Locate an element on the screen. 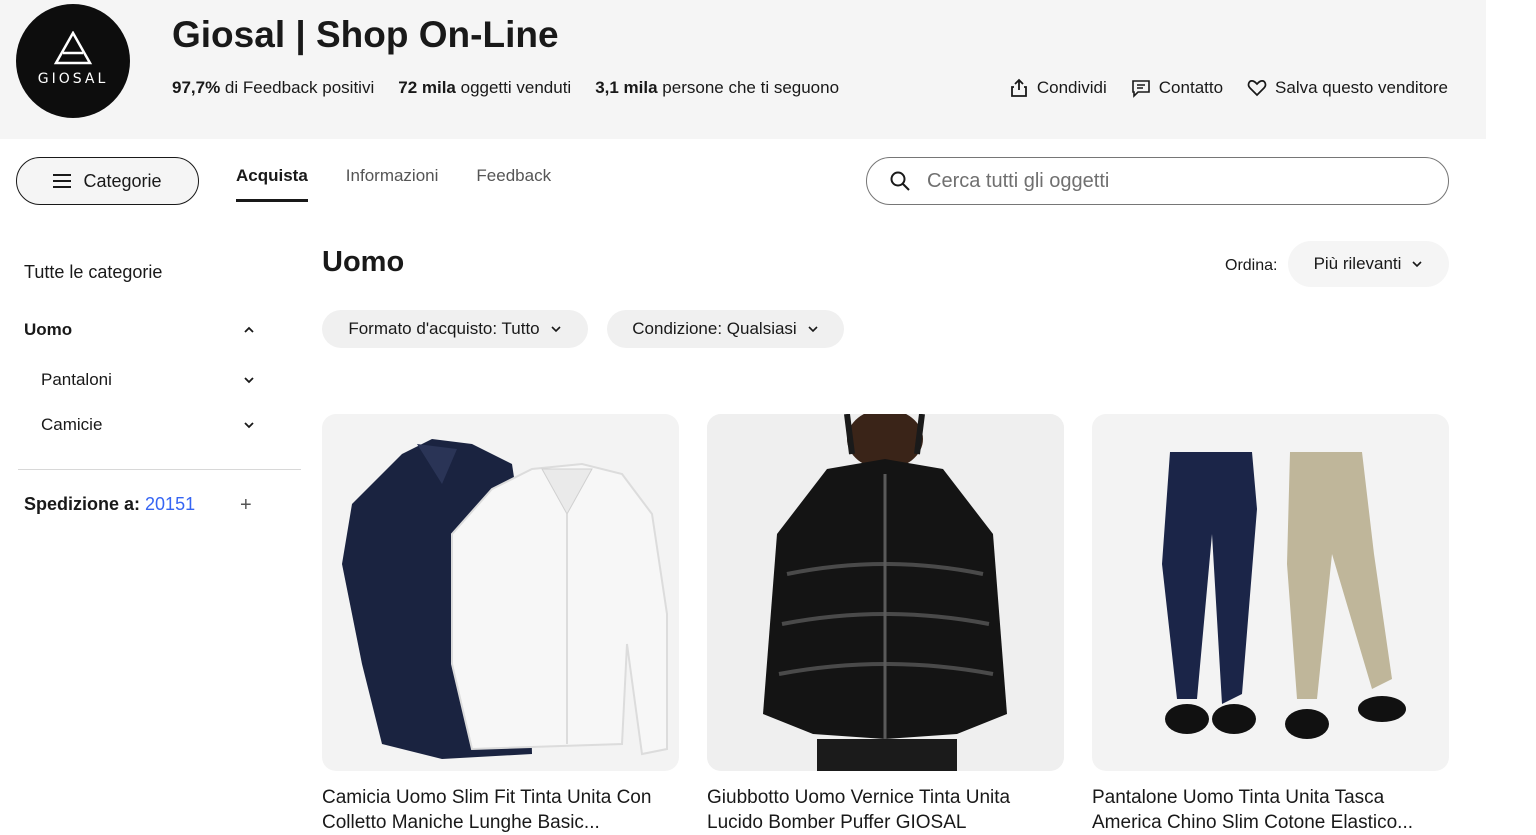  tab-acquista: Acquista is located at coordinates (272, 184).